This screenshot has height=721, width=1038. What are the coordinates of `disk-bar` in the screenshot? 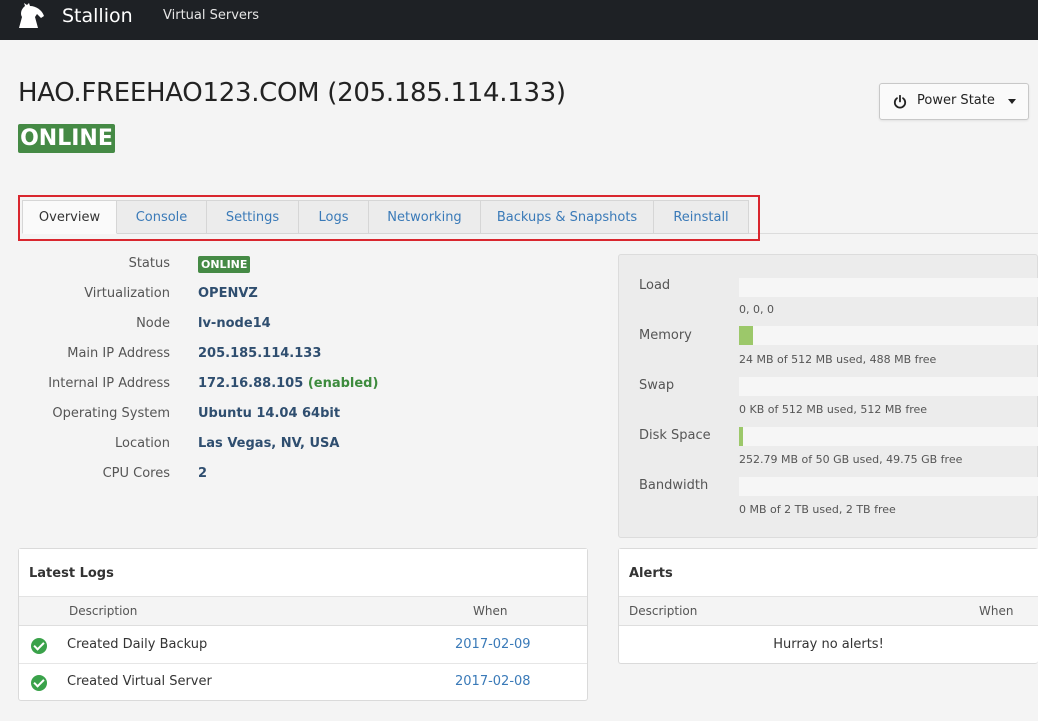 It's located at (888, 436).